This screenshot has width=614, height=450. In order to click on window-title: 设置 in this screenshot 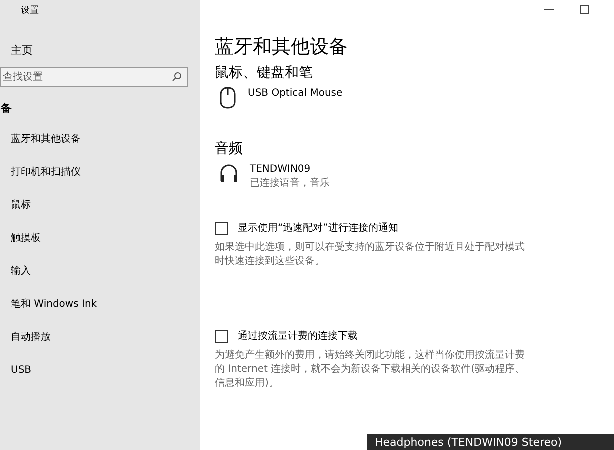, I will do `click(30, 11)`.